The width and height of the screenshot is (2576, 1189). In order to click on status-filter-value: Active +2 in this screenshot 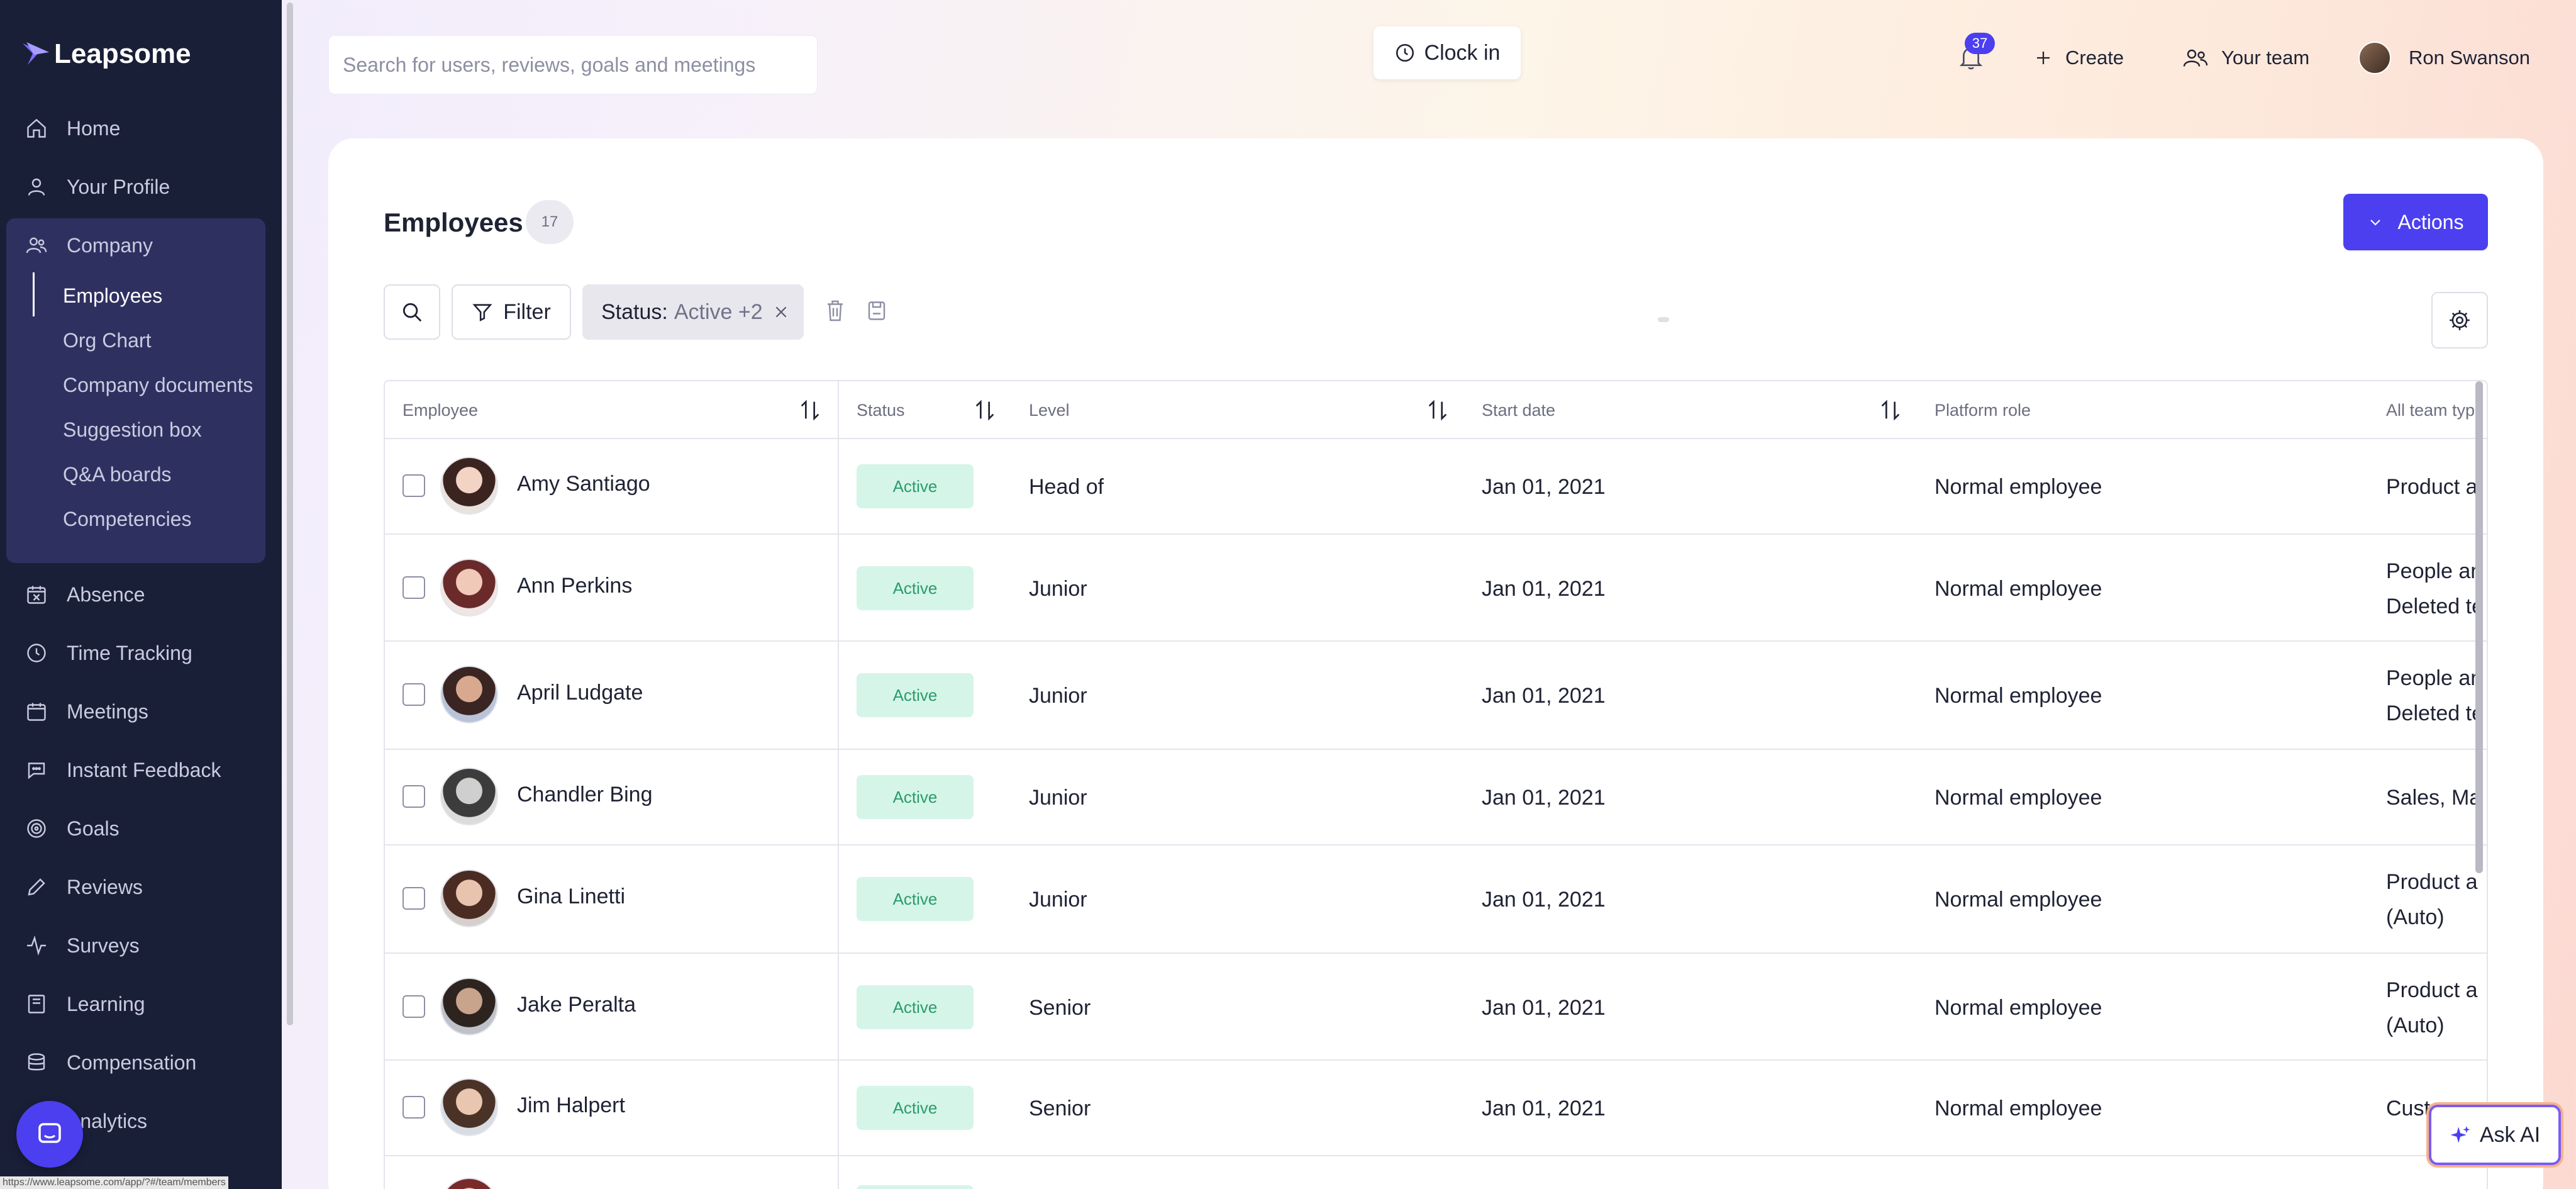, I will do `click(718, 311)`.